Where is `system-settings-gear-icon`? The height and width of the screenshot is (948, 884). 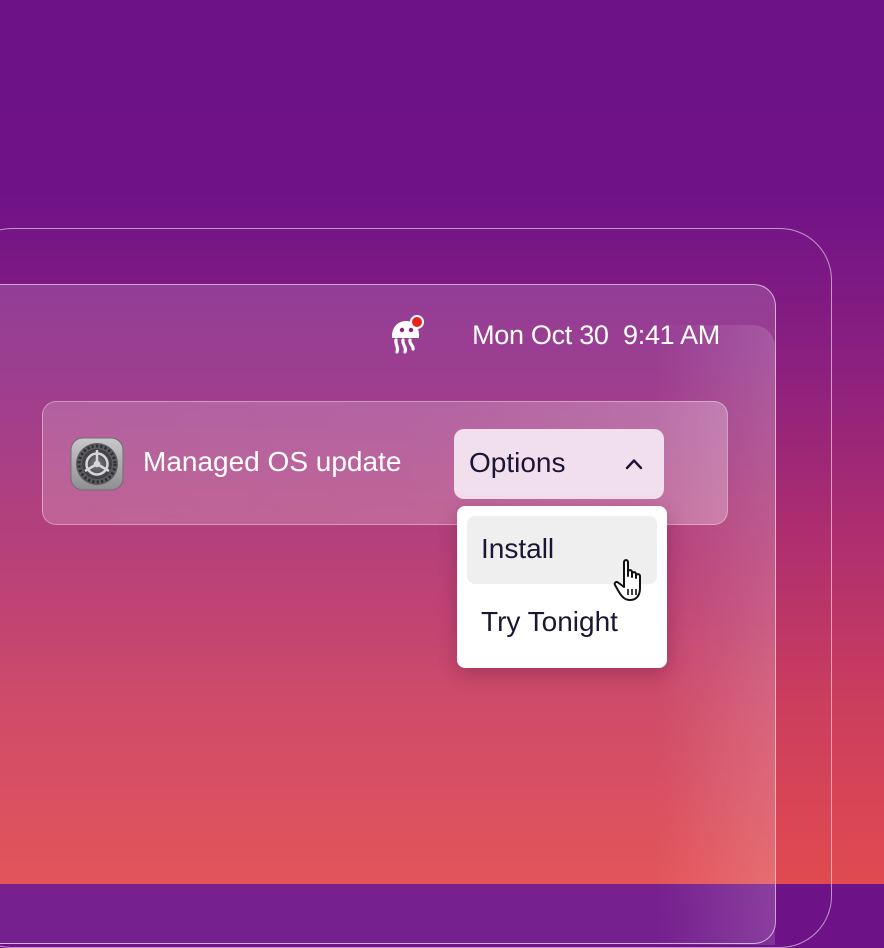 system-settings-gear-icon is located at coordinates (97, 464).